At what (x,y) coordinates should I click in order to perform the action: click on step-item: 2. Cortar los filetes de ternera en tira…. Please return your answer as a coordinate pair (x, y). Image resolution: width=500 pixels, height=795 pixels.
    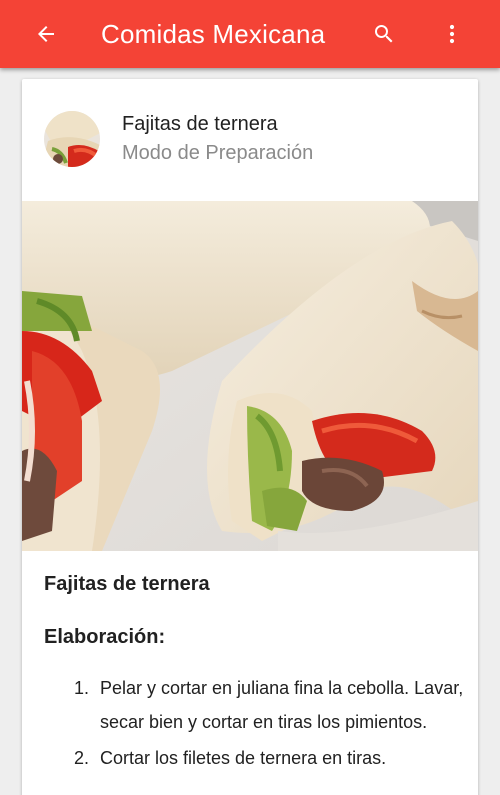
    Looking at the image, I should click on (254, 758).